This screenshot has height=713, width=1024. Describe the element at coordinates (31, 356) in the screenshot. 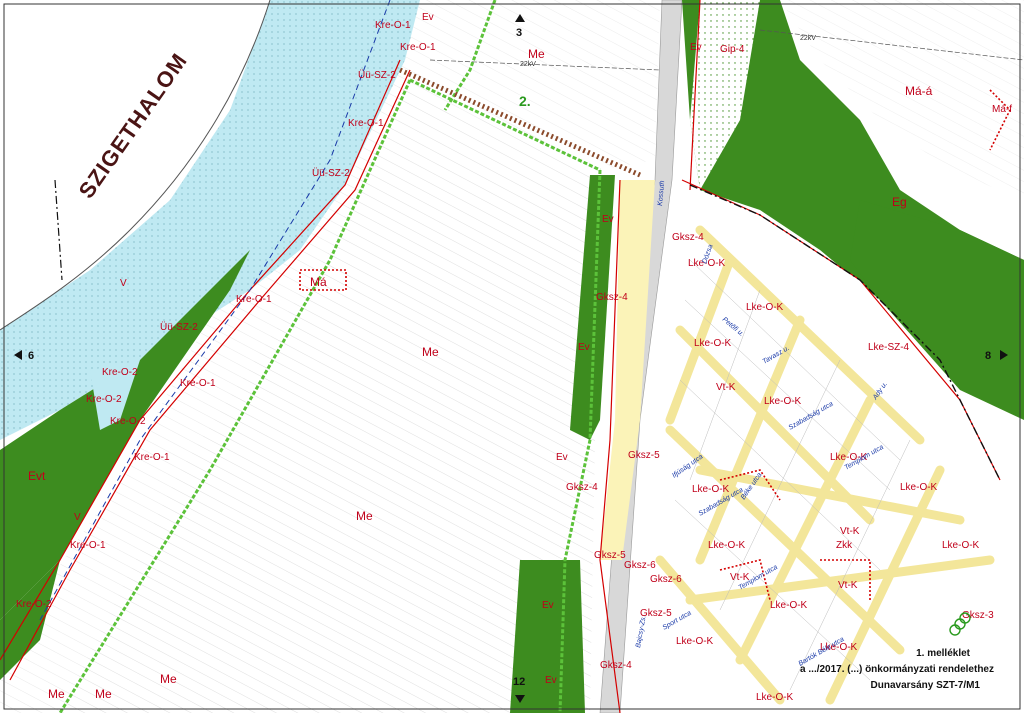

I see `sheet-ref-label: 6` at that location.